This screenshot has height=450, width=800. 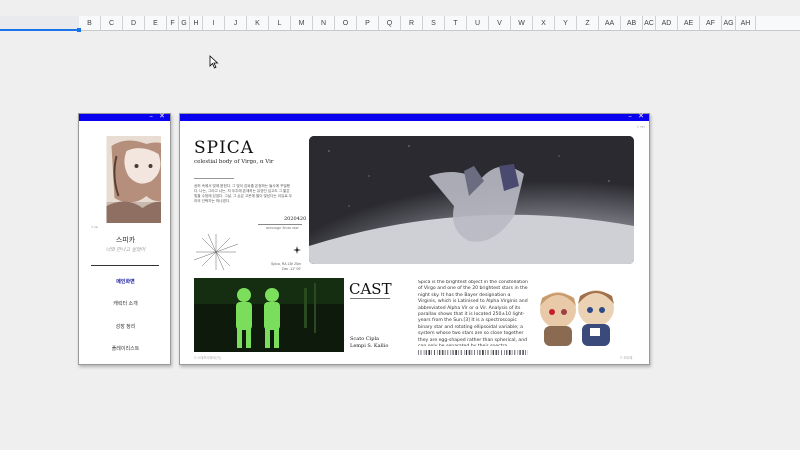 What do you see at coordinates (207, 358) in the screenshot?
I see `cast-credit: © 스태프리와어(이)` at bounding box center [207, 358].